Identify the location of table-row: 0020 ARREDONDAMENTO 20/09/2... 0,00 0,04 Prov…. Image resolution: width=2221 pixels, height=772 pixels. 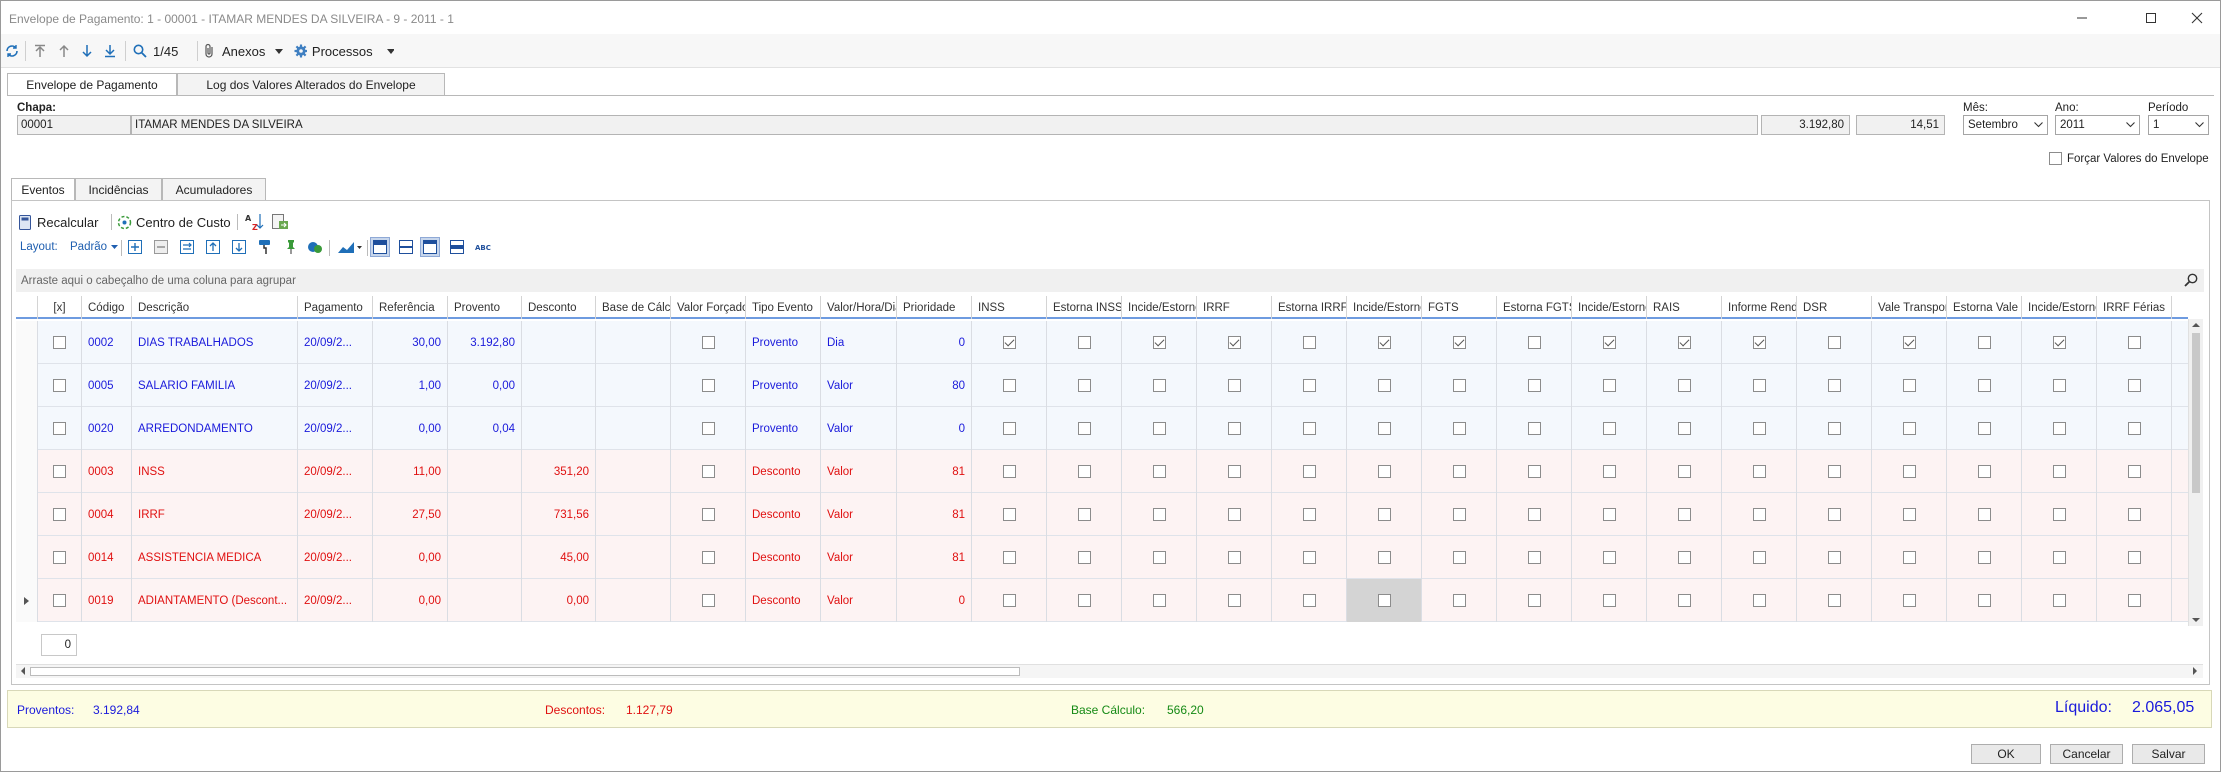
(1102, 428).